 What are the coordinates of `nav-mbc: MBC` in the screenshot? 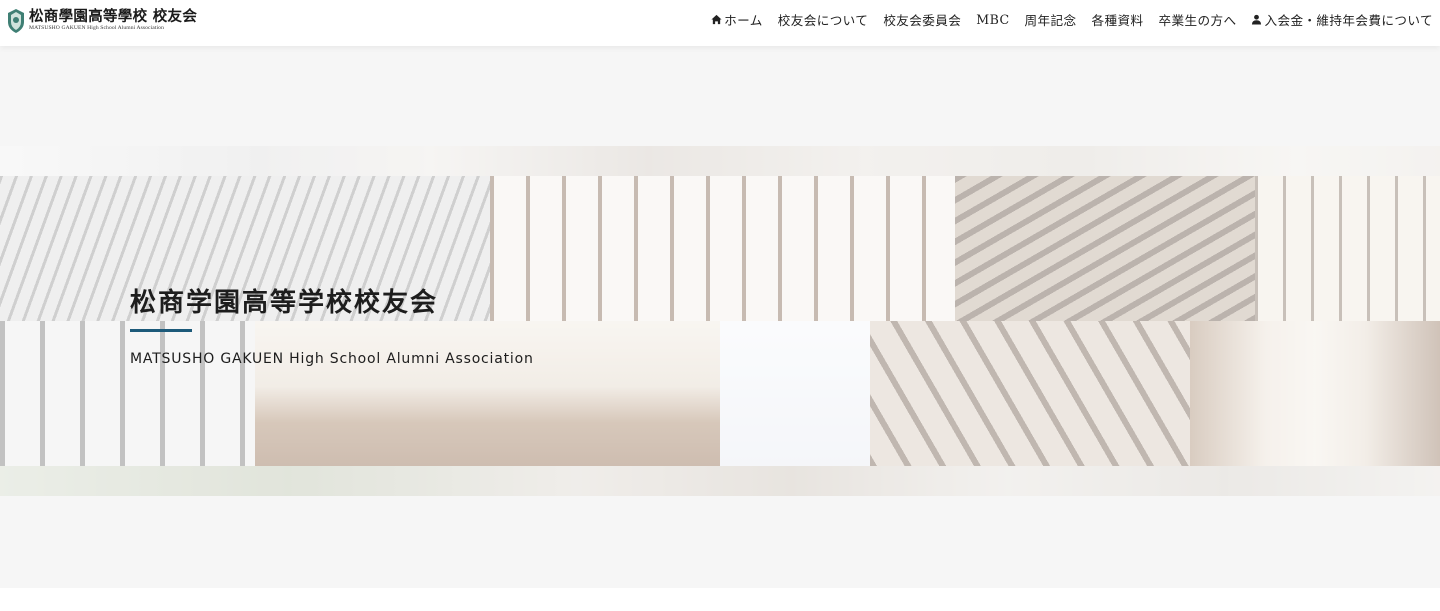 It's located at (992, 19).